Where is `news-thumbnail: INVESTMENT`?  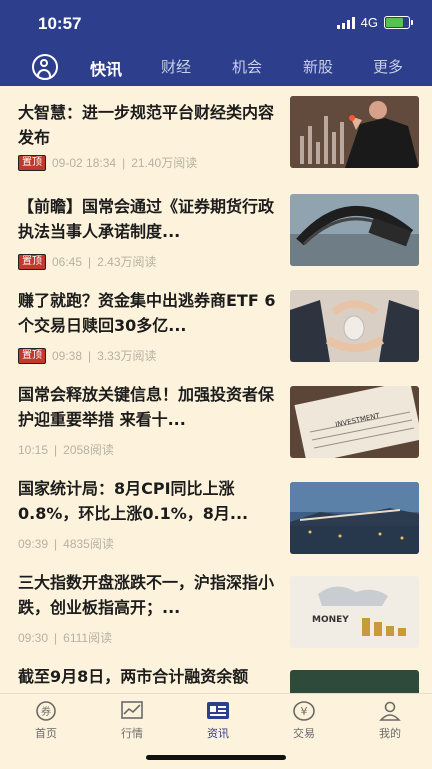
news-thumbnail: INVESTMENT is located at coordinates (354, 422).